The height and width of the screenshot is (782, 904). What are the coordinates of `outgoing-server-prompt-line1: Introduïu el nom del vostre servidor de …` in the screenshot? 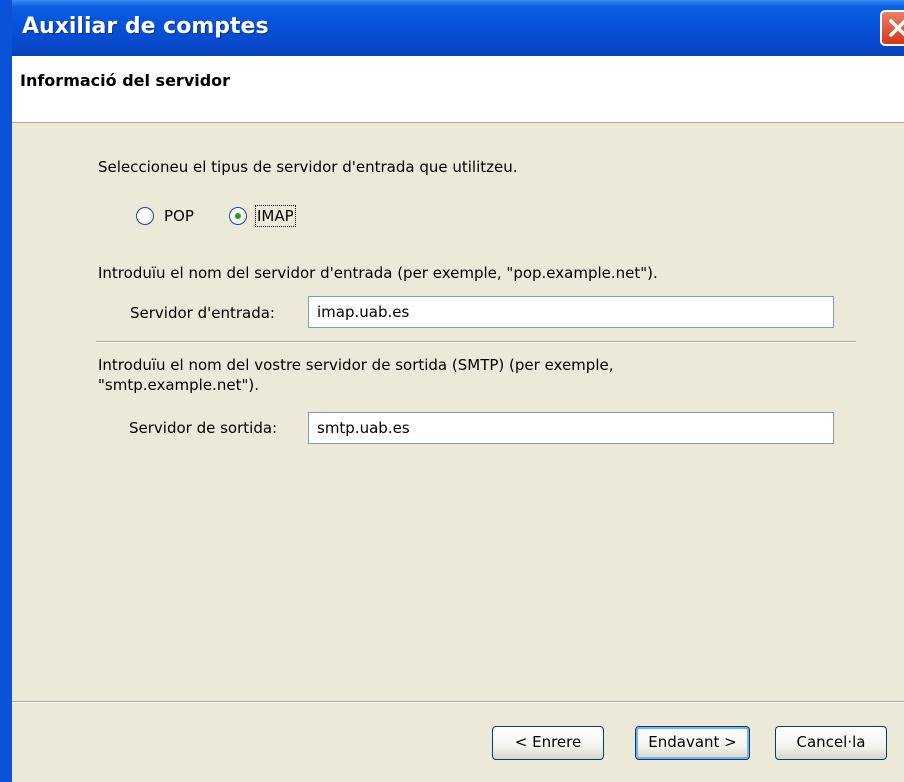 It's located at (356, 365).